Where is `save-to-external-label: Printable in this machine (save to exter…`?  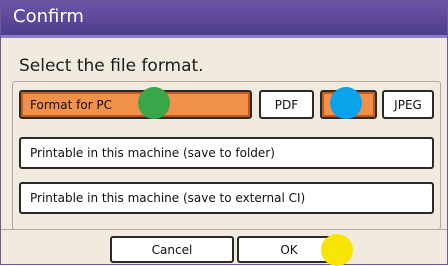 save-to-external-label: Printable in this machine (save to exter… is located at coordinates (168, 198).